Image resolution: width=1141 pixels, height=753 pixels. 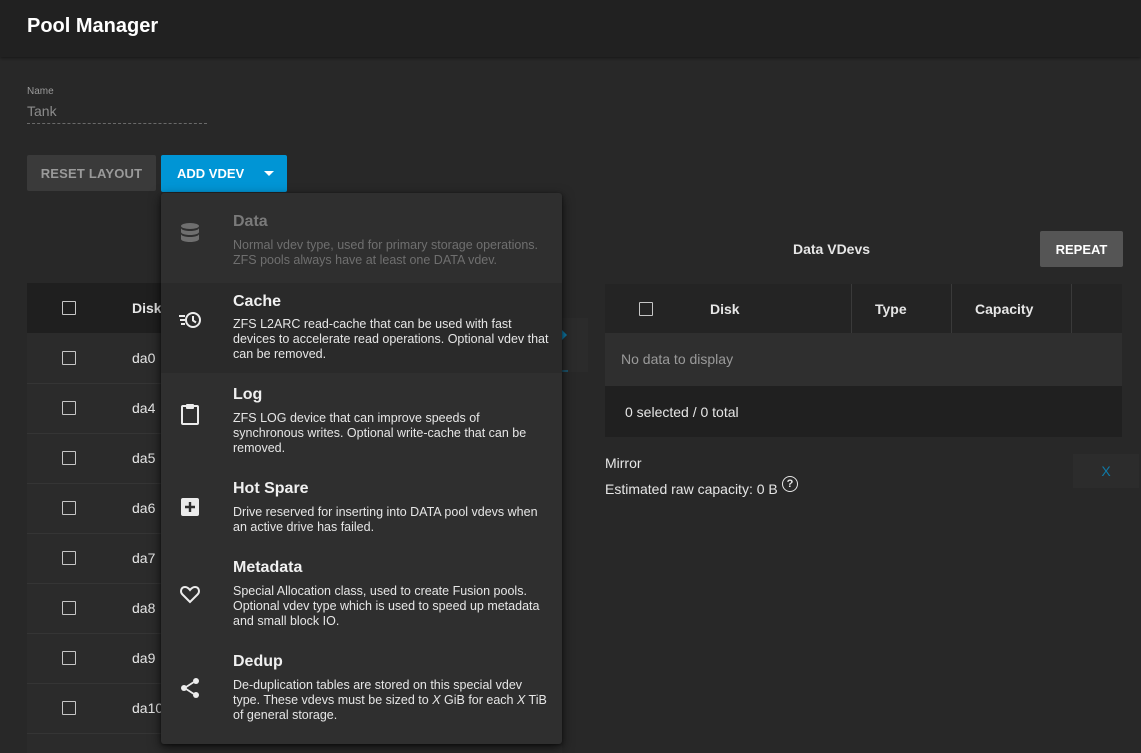 What do you see at coordinates (144, 608) in the screenshot?
I see `disk-cell: da8` at bounding box center [144, 608].